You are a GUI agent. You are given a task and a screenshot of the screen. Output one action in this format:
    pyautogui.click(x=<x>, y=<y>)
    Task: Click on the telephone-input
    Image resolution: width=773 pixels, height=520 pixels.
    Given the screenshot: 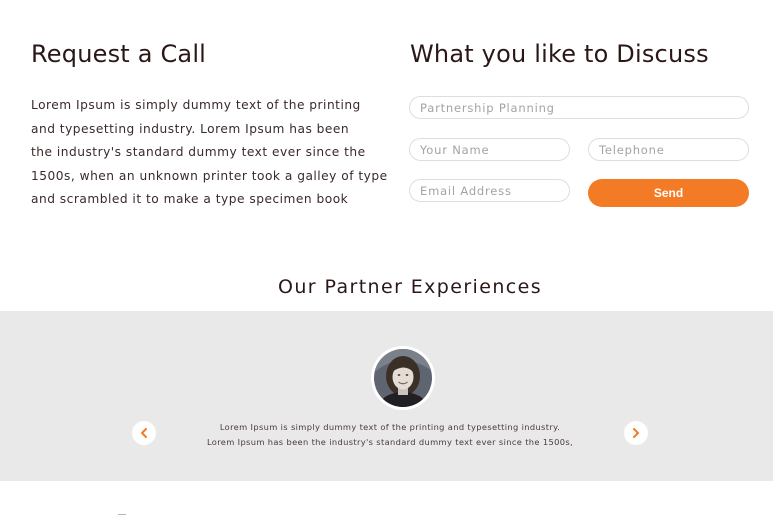 What is the action you would take?
    pyautogui.click(x=668, y=149)
    